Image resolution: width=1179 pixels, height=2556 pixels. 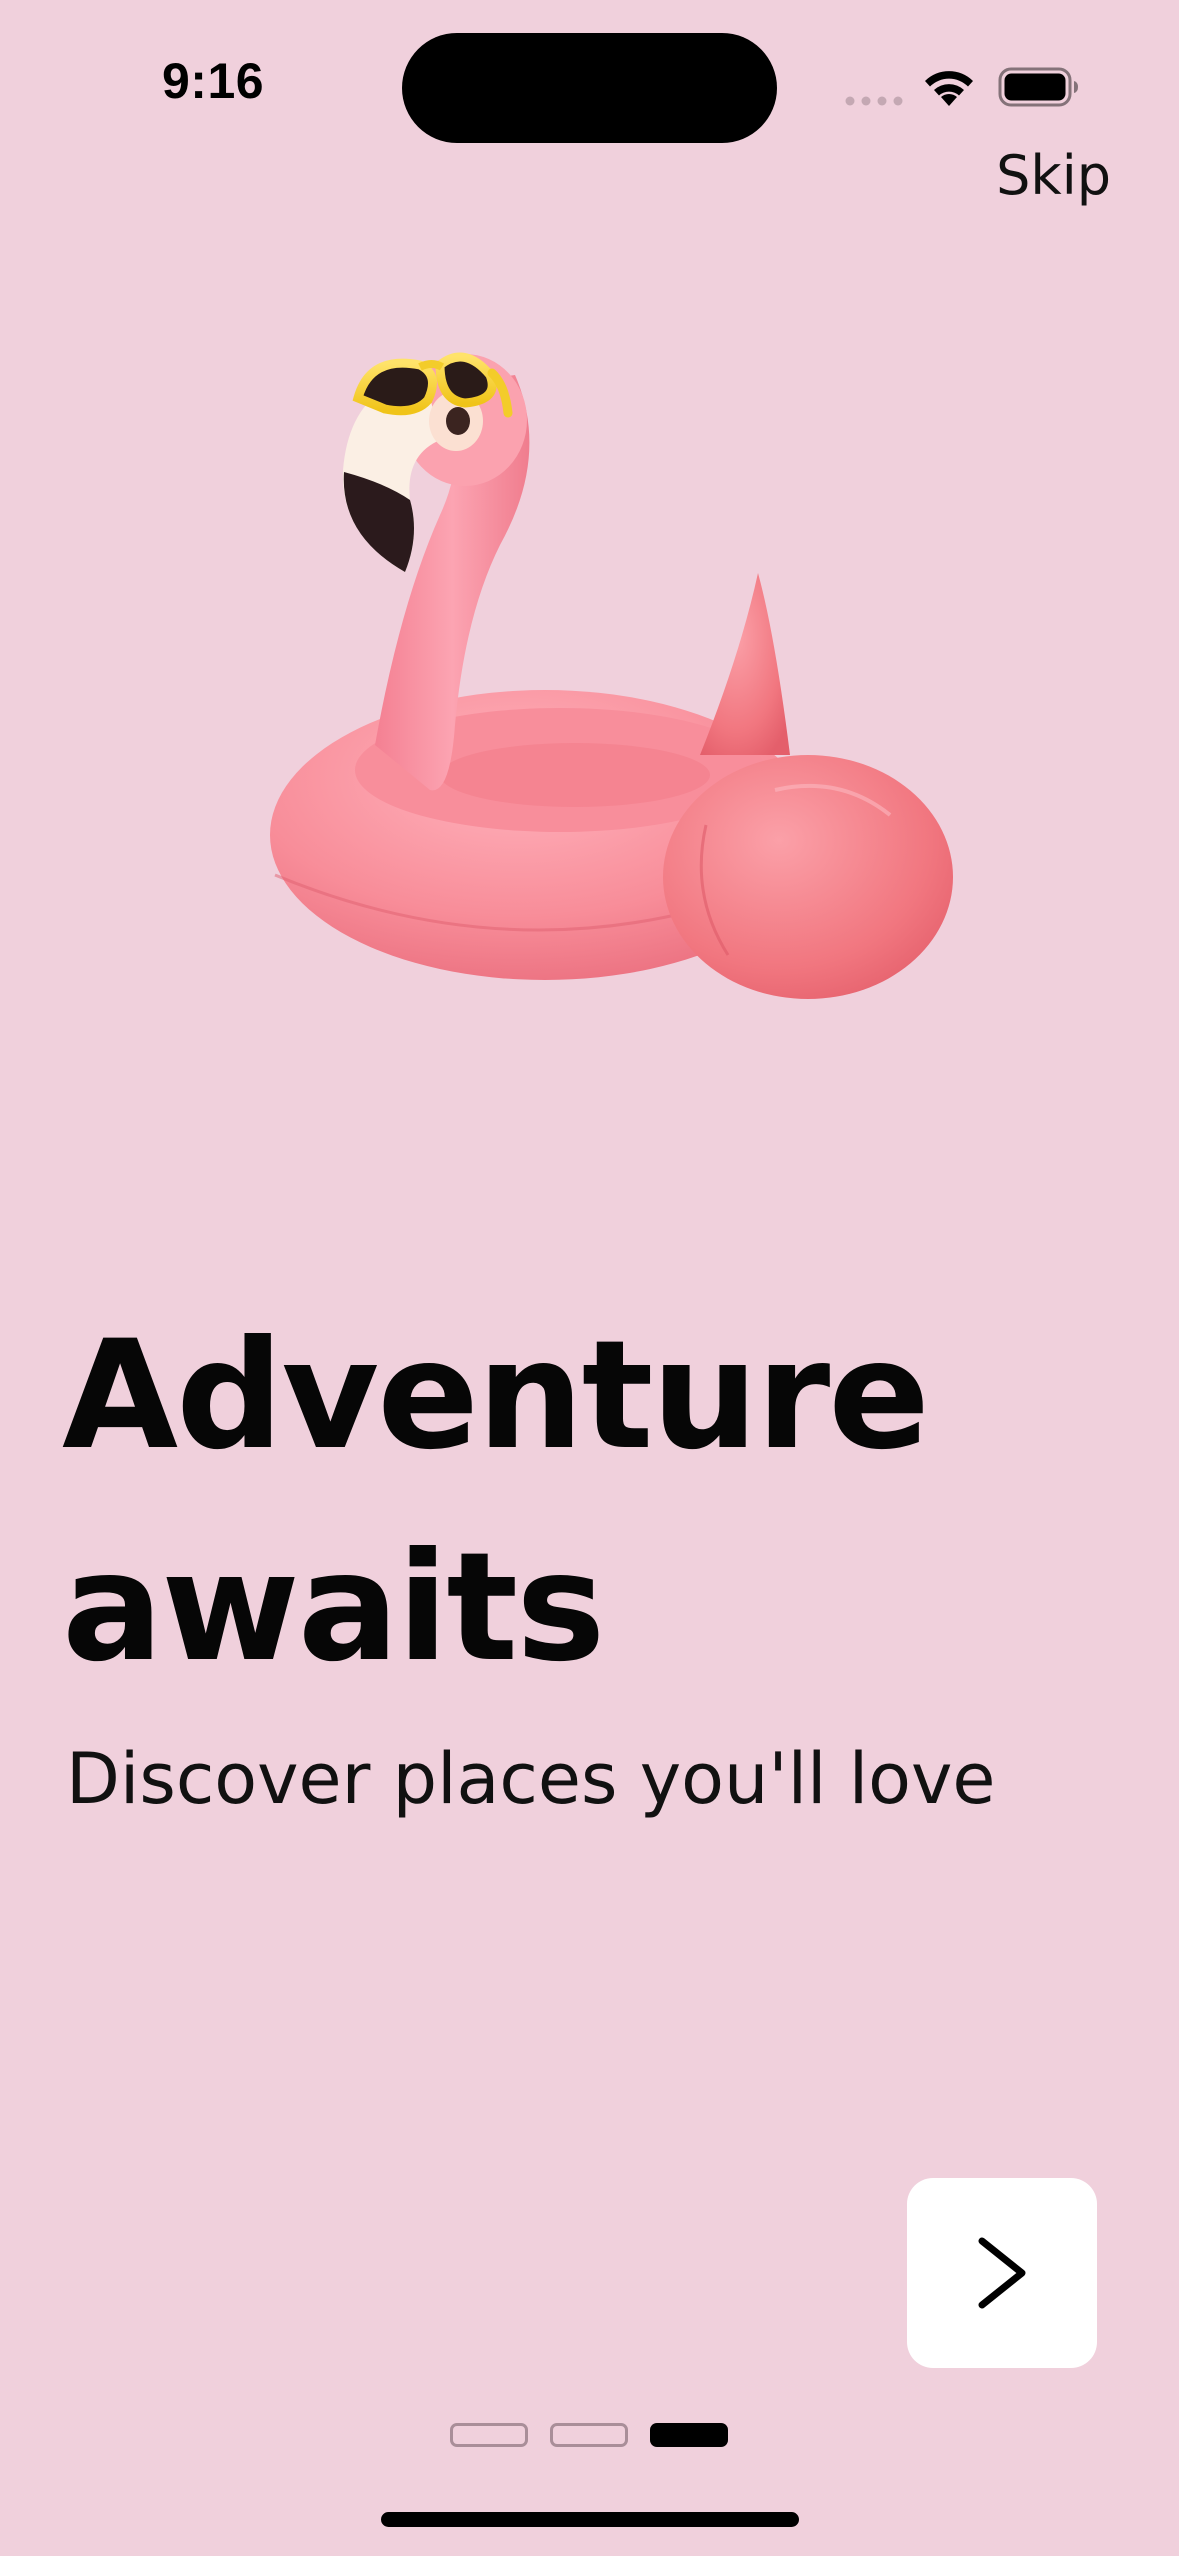 I want to click on next-button, so click(x=1002, y=2273).